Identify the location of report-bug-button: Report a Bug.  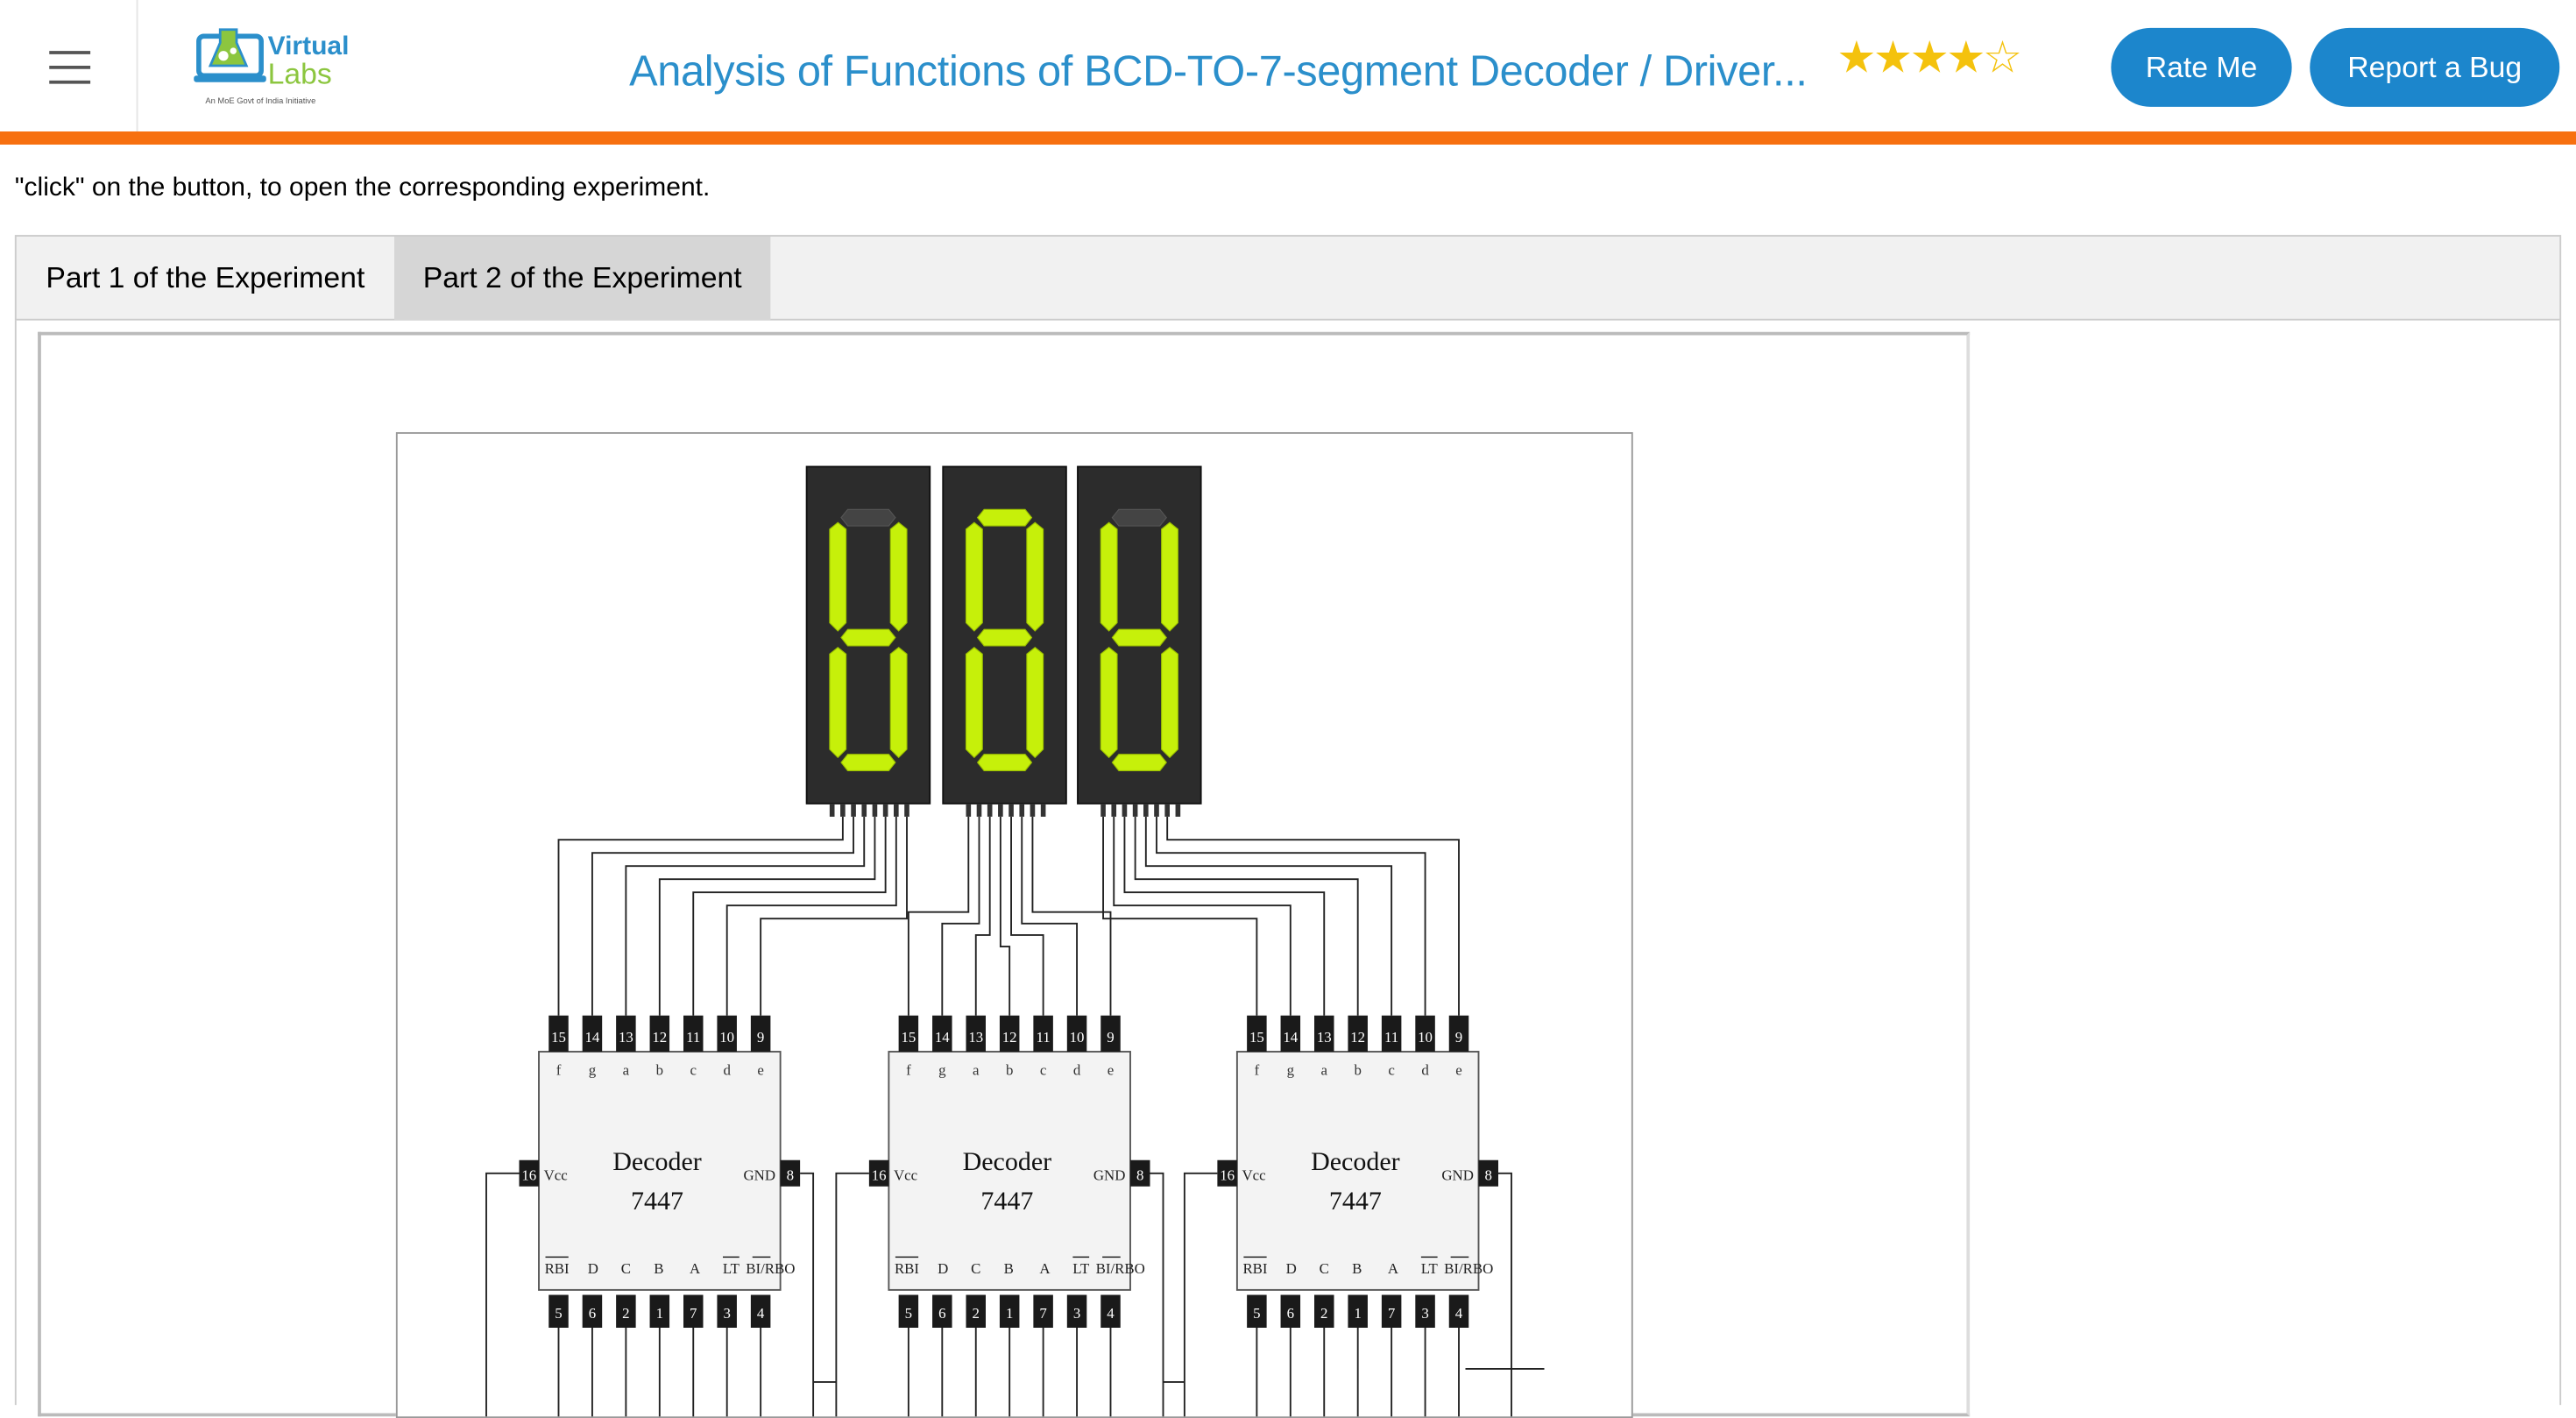
(2435, 67).